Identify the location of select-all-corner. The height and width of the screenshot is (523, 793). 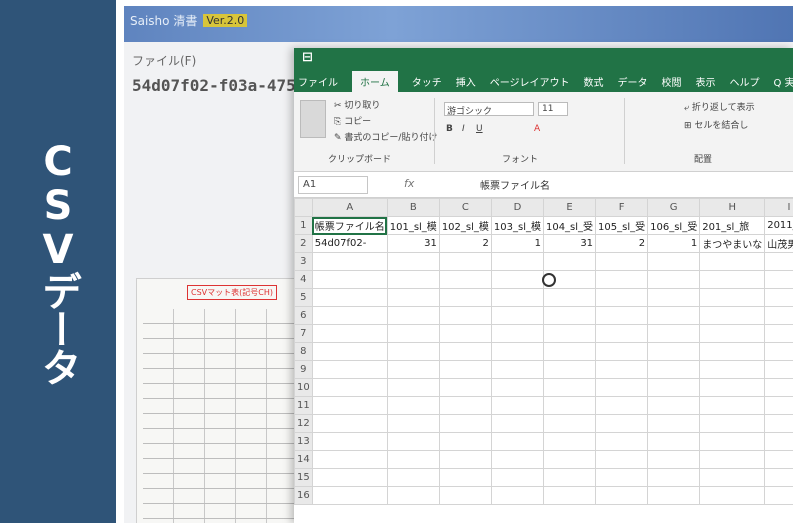
(303, 207).